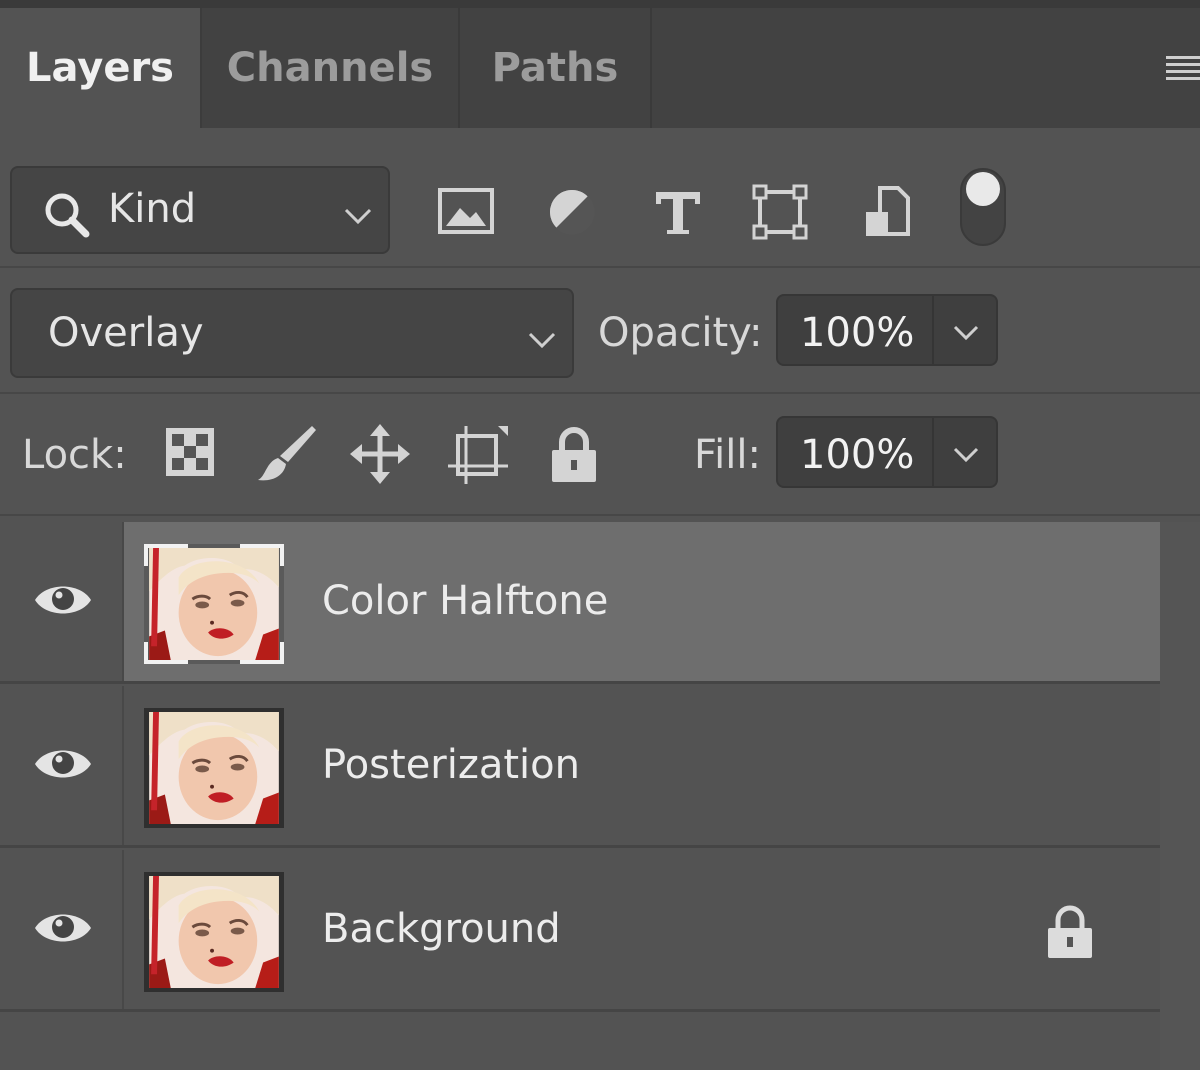 The height and width of the screenshot is (1070, 1200). I want to click on layer-name: Color Halftone, so click(465, 601).